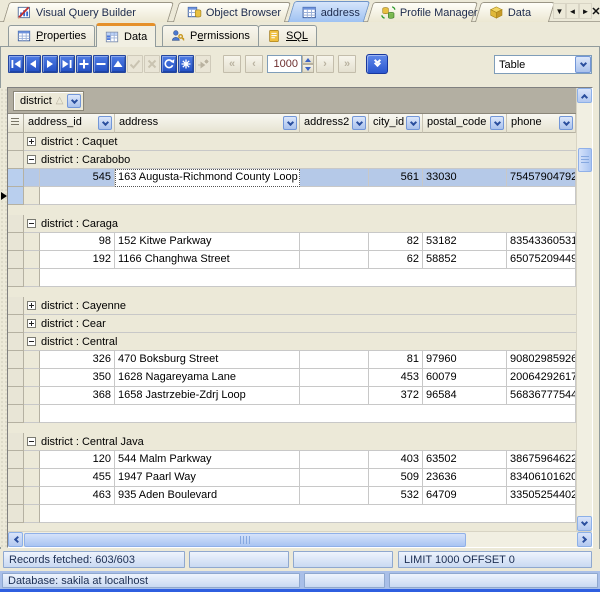 The image size is (600, 592). Describe the element at coordinates (541, 496) in the screenshot. I see `cell-phone: 335052544020` at that location.